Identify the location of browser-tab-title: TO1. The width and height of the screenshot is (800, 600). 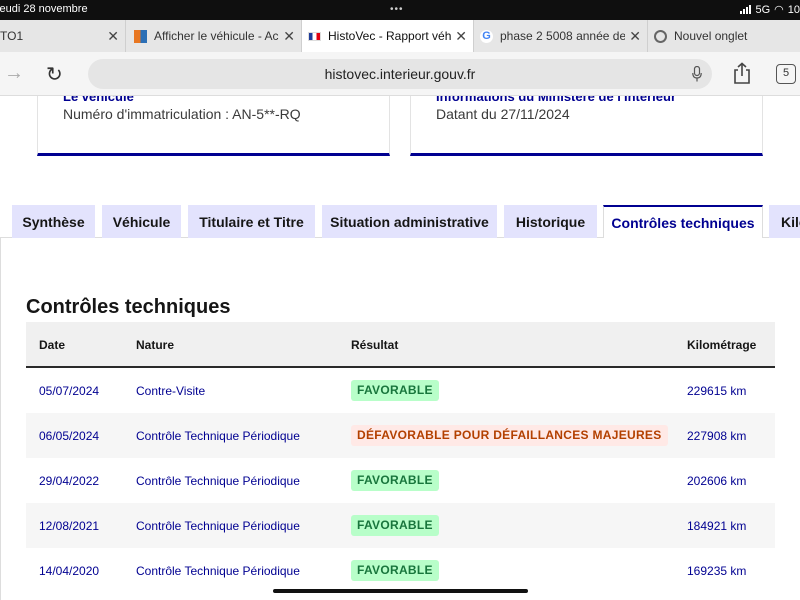
(12, 36).